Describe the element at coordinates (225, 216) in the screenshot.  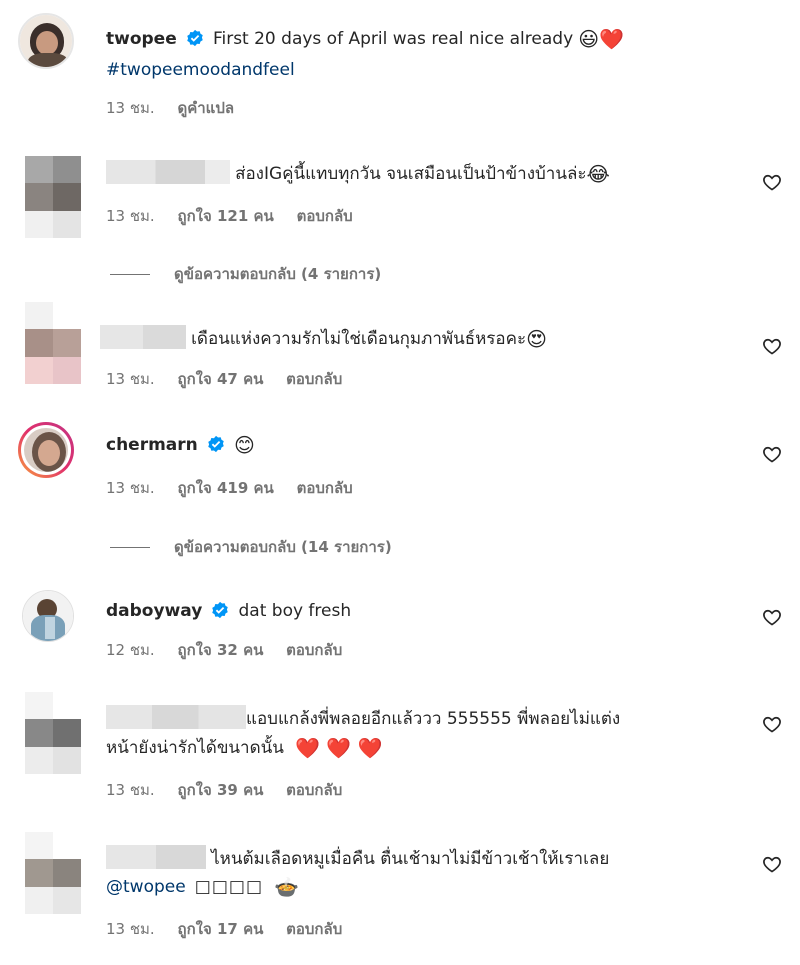
I see `comment-likes: ถูกใจ 121 คน` at that location.